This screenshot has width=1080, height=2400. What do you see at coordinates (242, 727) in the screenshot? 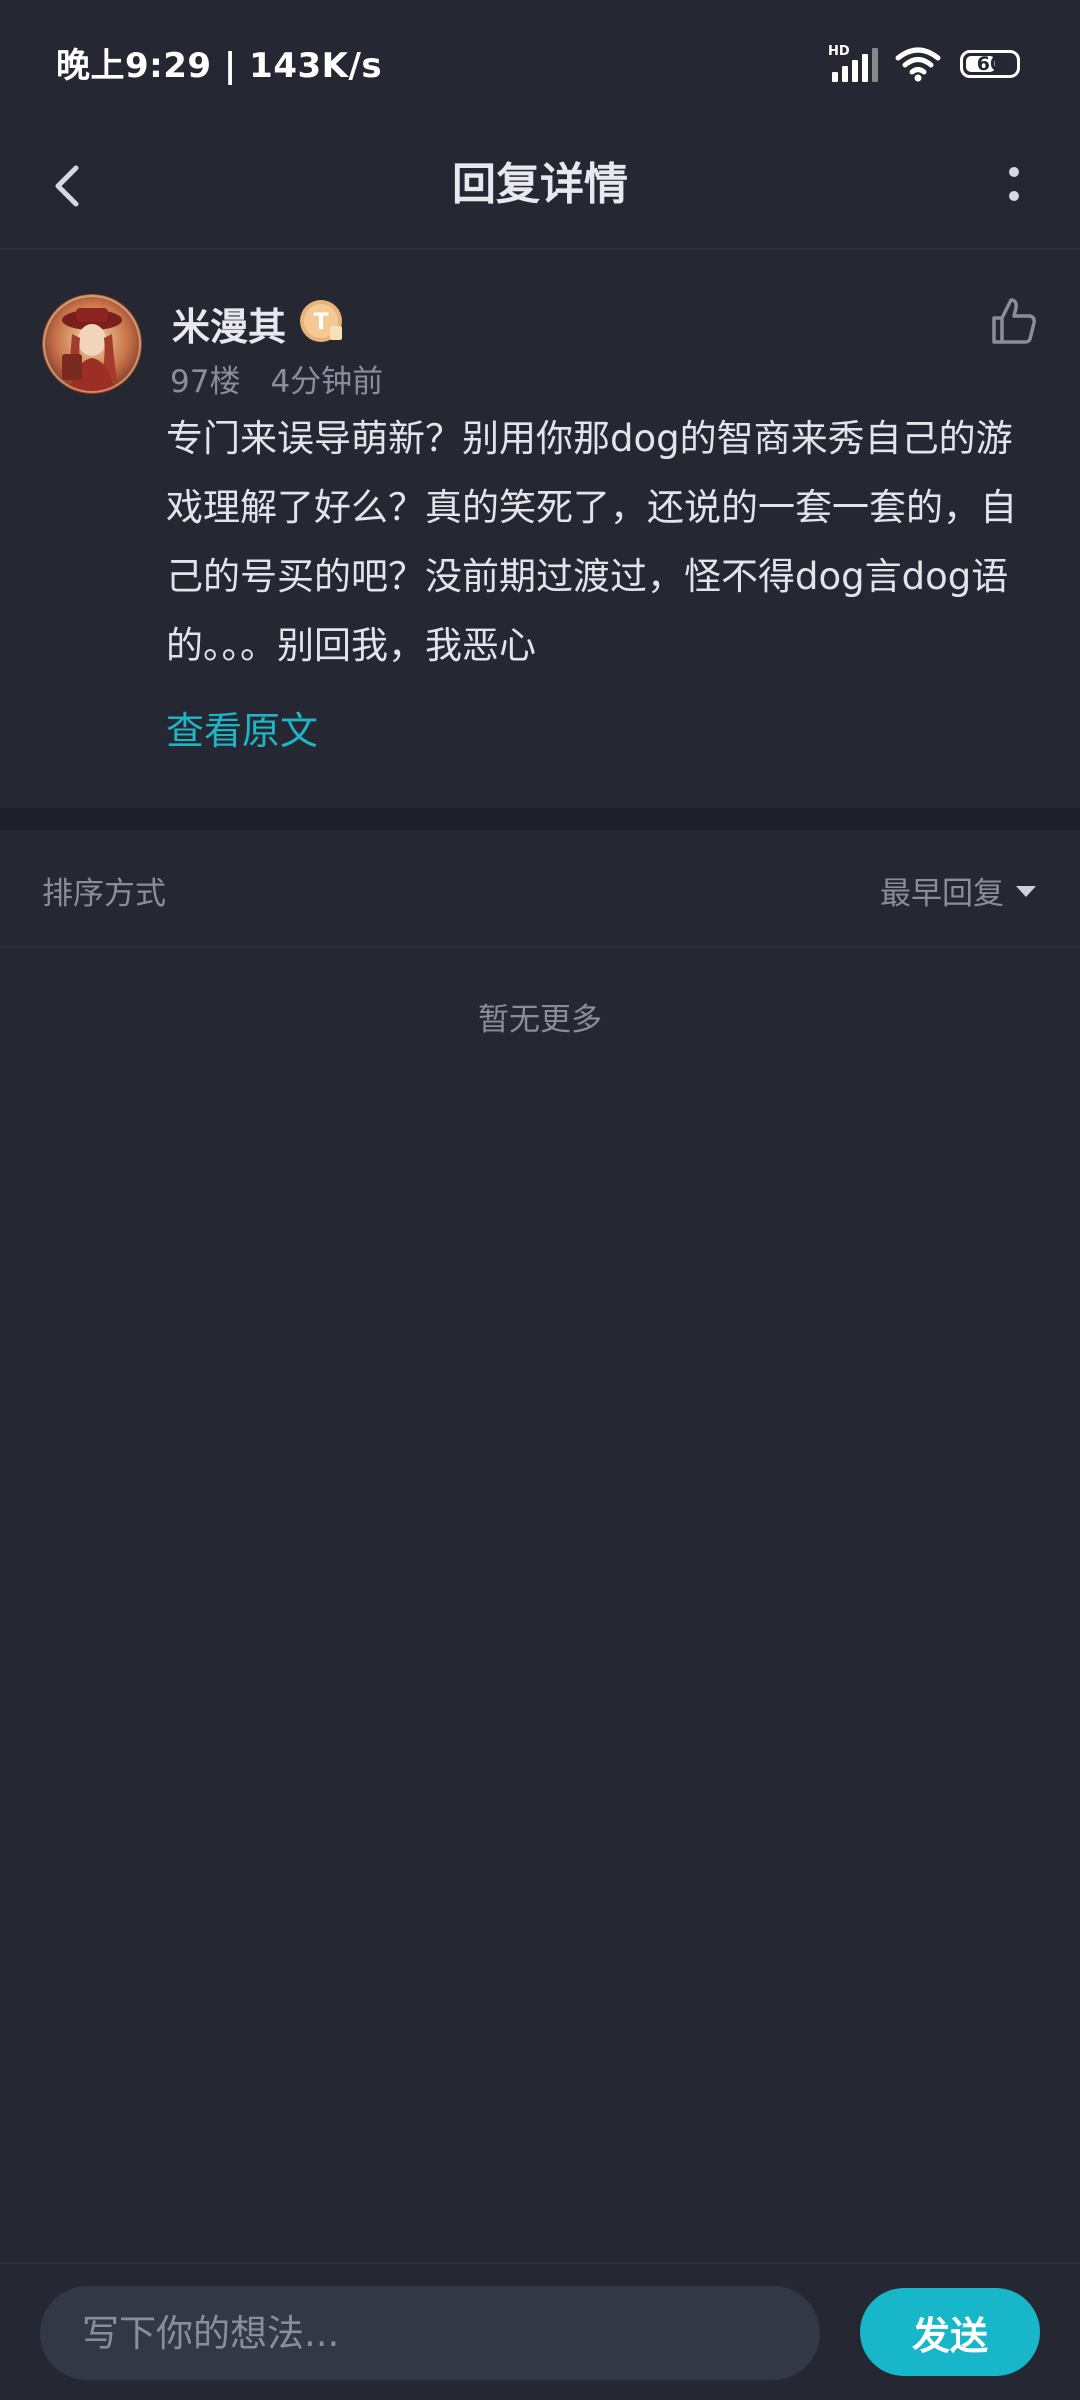
I see `view-original-link: 查看原文` at bounding box center [242, 727].